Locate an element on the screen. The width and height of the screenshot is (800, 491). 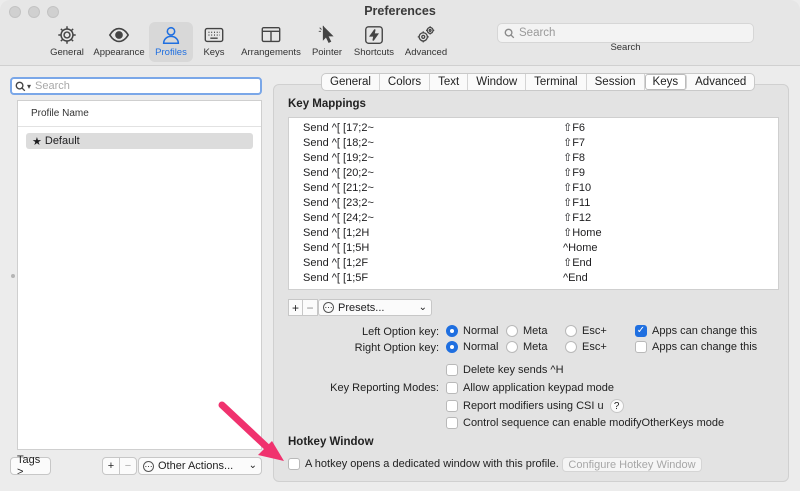
mapping-action: Send ^[ [23;2~ is located at coordinates (338, 202).